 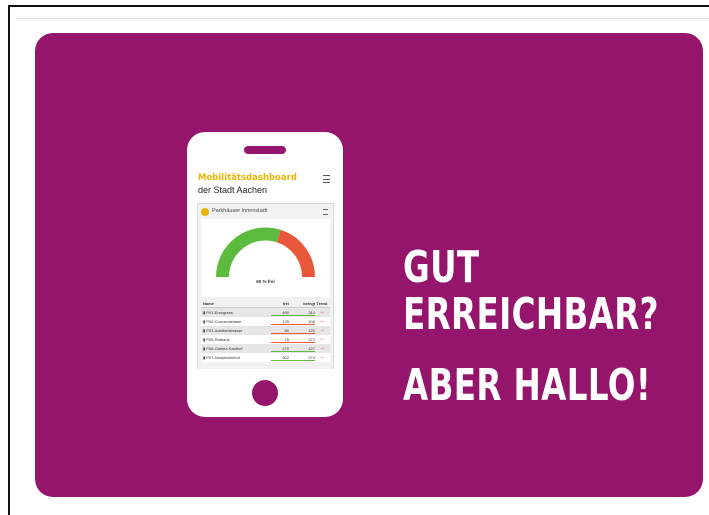 What do you see at coordinates (233, 190) in the screenshot?
I see `app-subtitle: der Stadt Aachen` at bounding box center [233, 190].